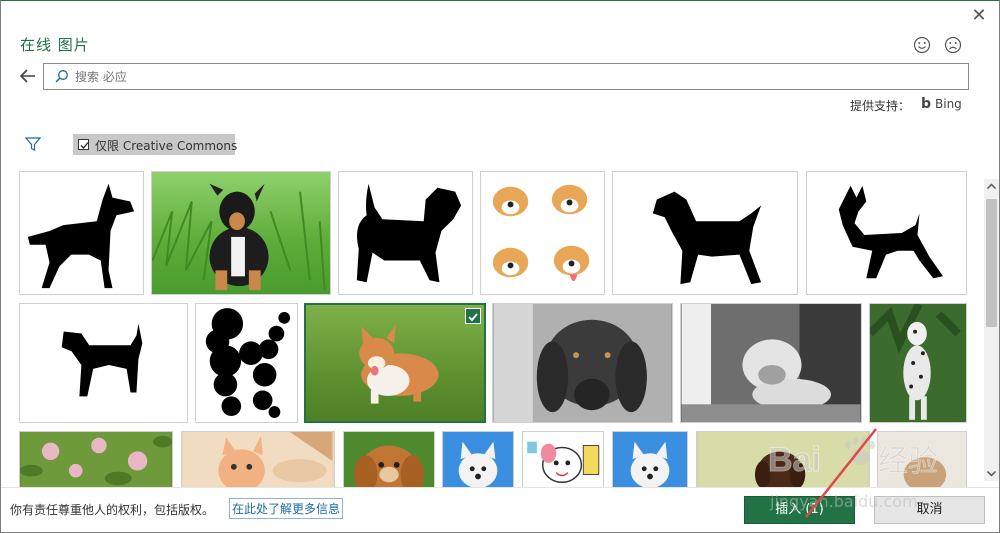 The height and width of the screenshot is (533, 1000). I want to click on learn-more-link: 在此处了解更多信息, so click(286, 508).